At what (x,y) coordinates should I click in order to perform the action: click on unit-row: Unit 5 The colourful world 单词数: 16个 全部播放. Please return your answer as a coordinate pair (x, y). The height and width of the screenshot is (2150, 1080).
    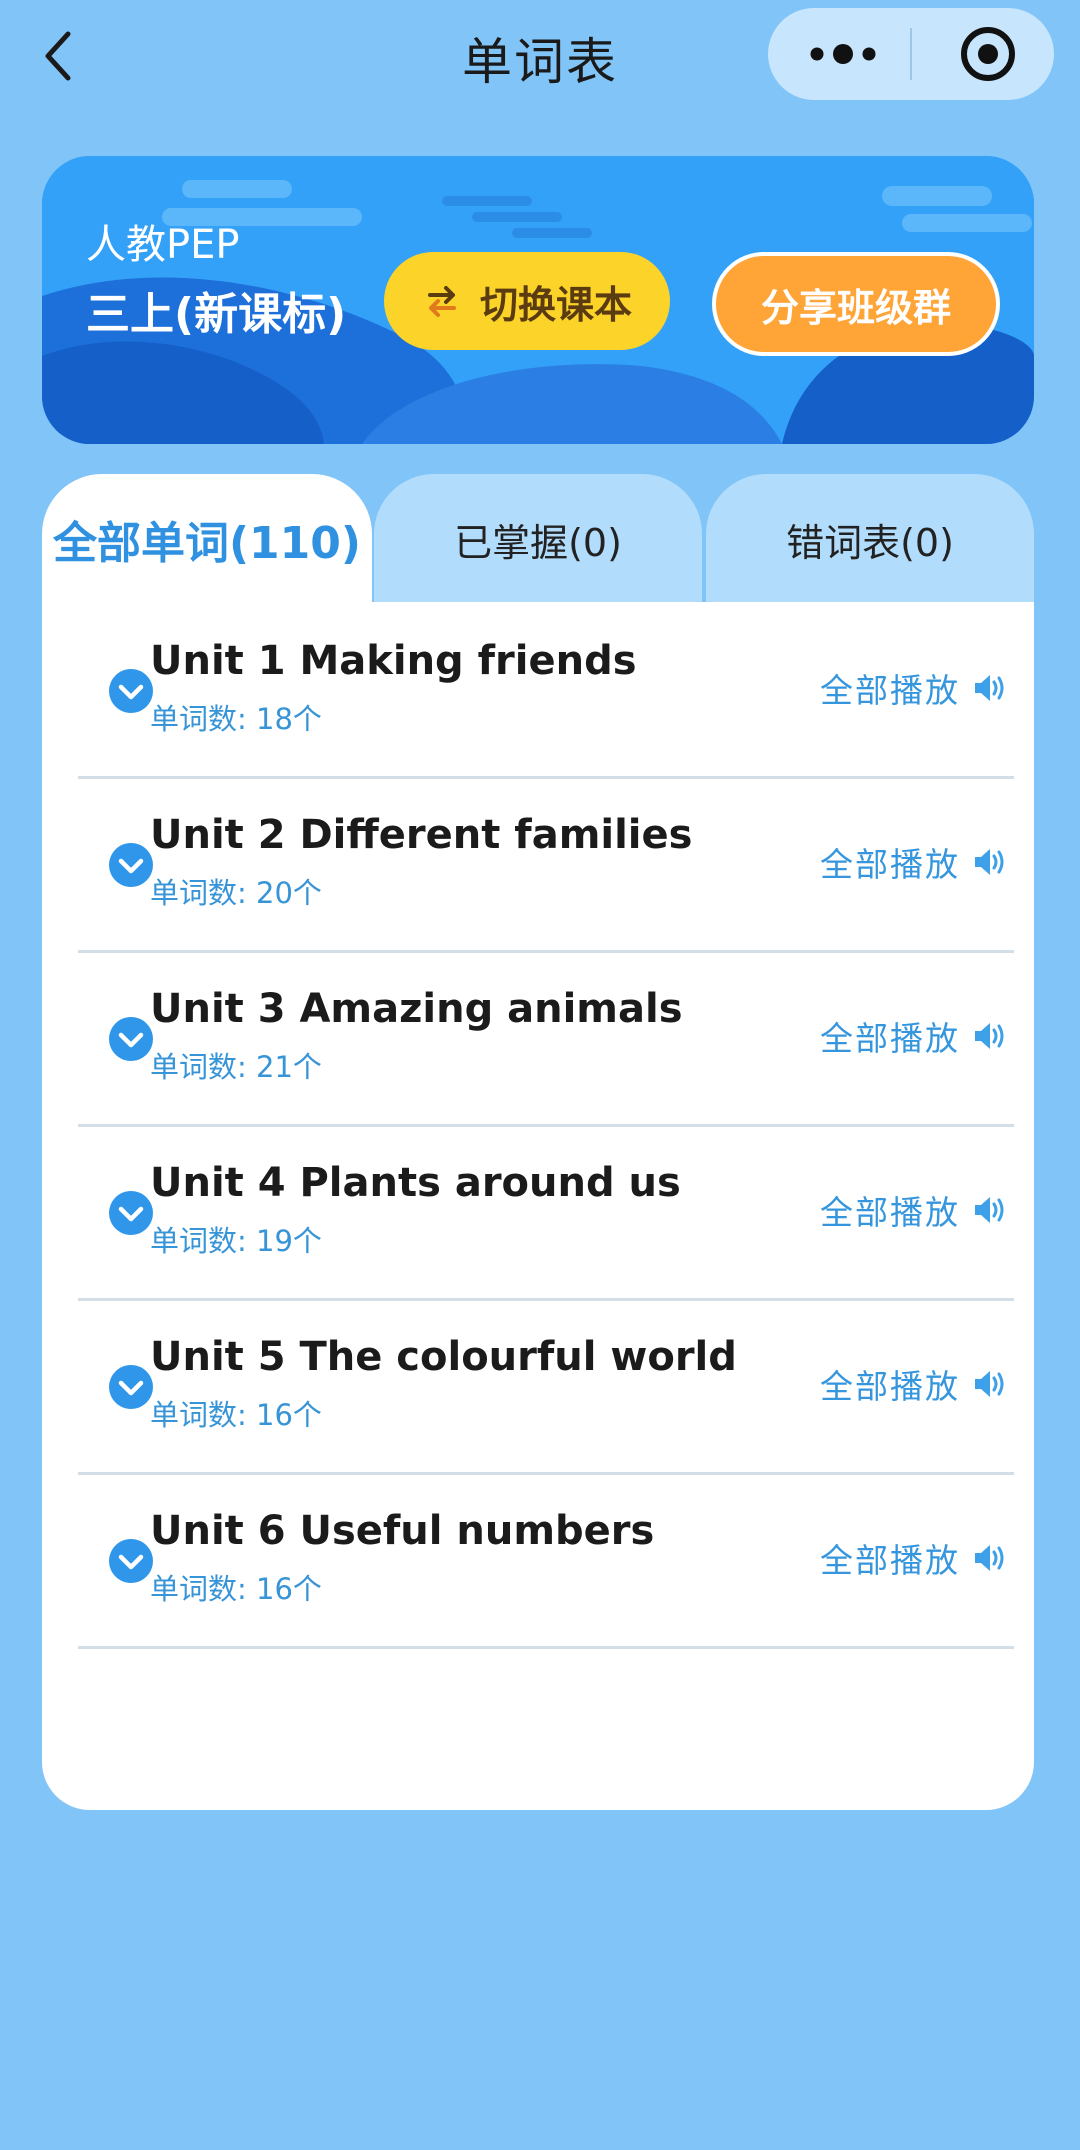
    Looking at the image, I should click on (546, 1386).